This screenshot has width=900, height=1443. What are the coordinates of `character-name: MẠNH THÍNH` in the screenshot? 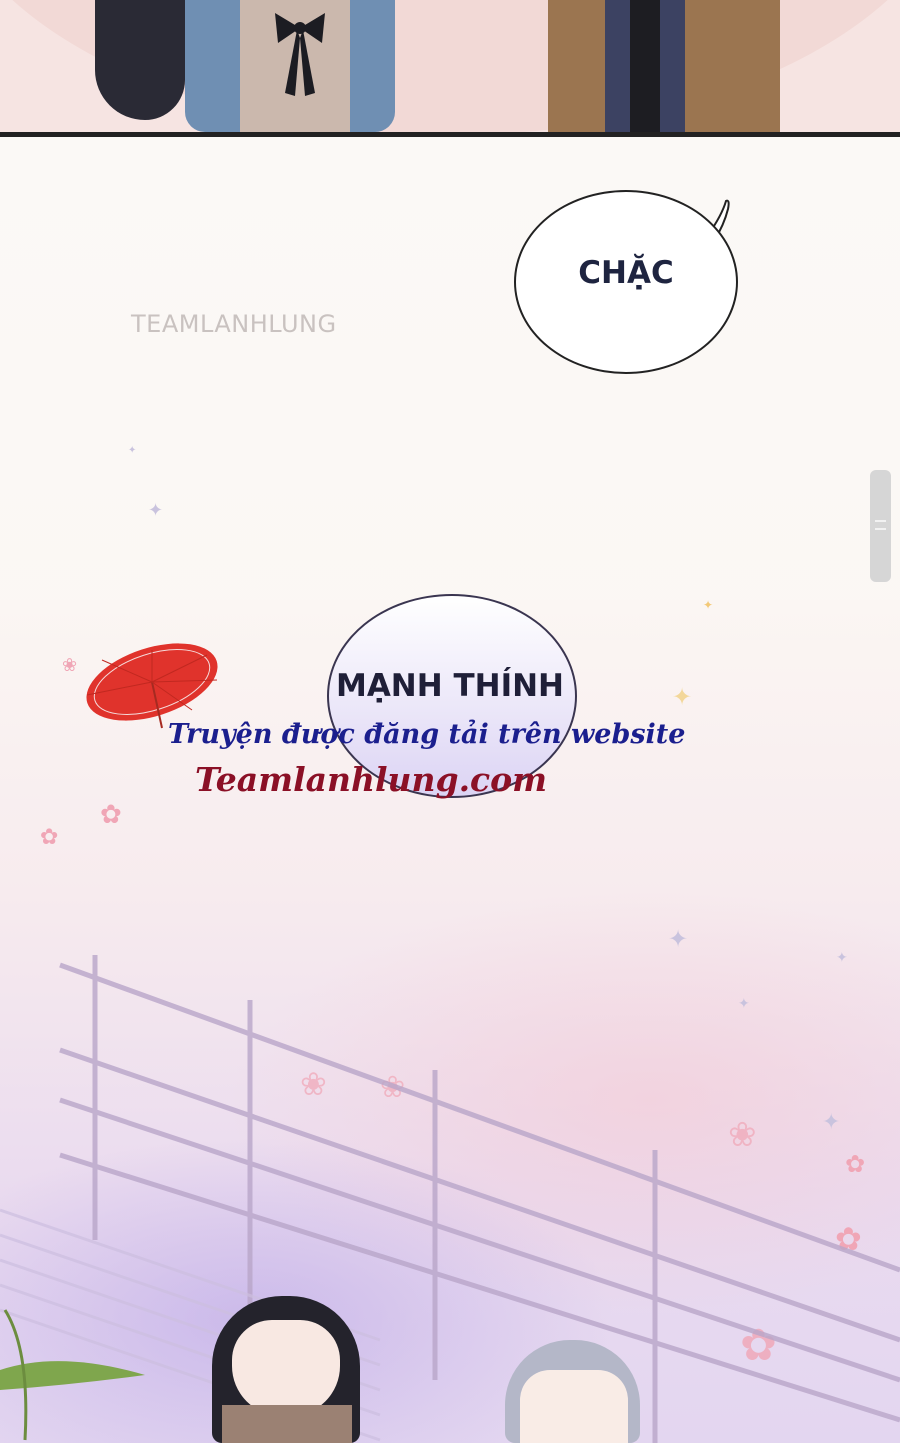 It's located at (450, 686).